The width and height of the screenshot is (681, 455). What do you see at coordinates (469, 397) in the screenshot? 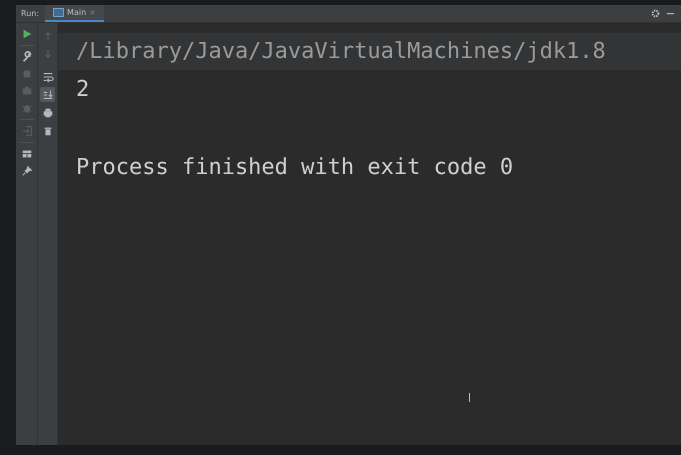
I see `text-cursor-icon` at bounding box center [469, 397].